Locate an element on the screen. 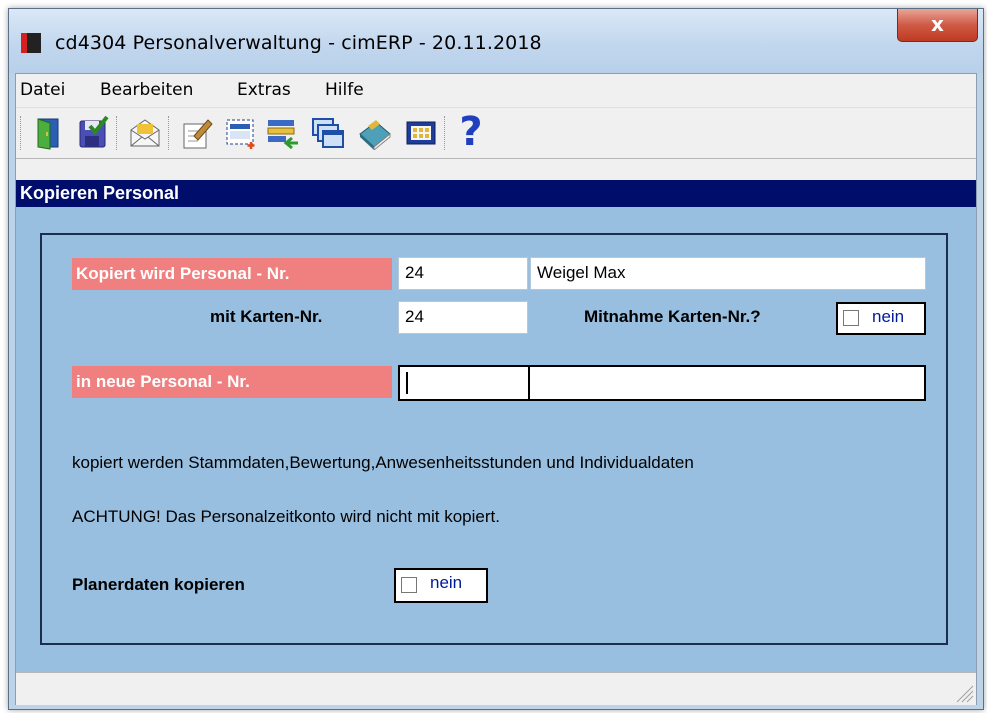 This screenshot has width=987, height=713. target-name-input is located at coordinates (727, 383).